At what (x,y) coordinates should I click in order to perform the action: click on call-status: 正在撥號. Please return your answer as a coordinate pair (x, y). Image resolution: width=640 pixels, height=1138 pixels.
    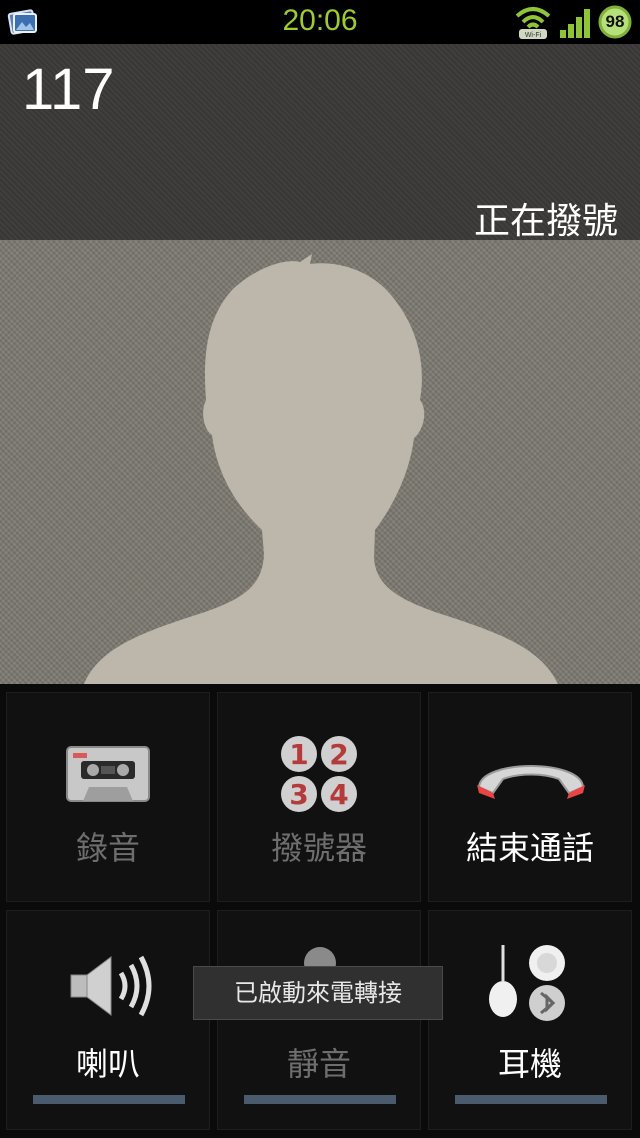
    Looking at the image, I should click on (545, 221).